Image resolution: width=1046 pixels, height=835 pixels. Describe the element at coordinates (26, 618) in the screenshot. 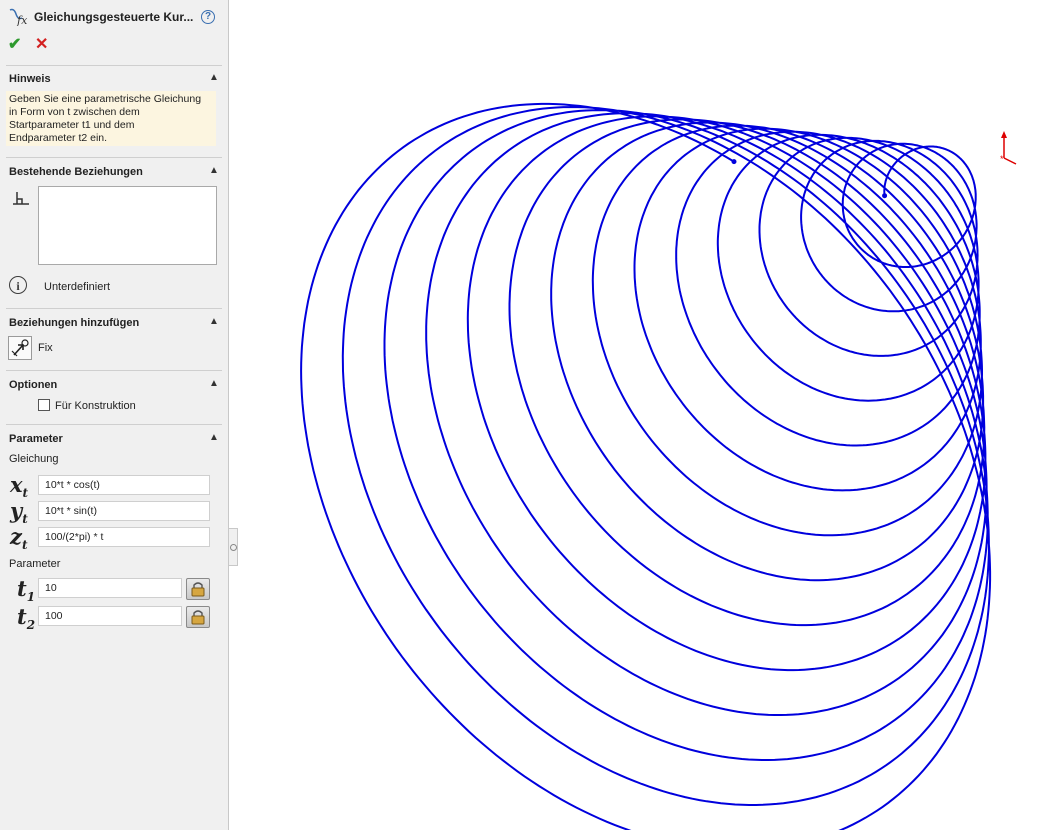

I see `t2-variable-label: t2` at that location.